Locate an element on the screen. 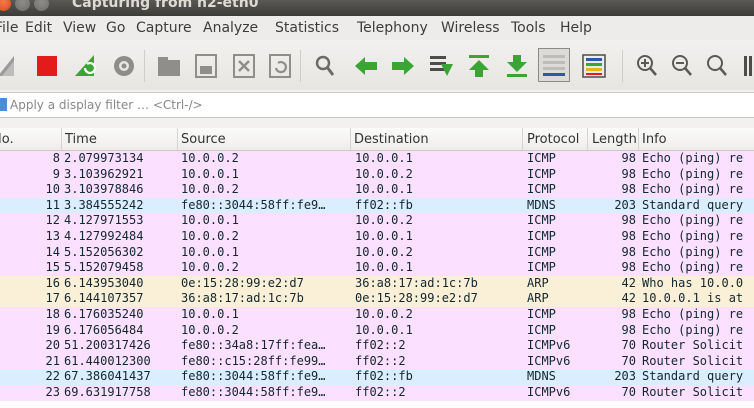 The height and width of the screenshot is (408, 754). shark-fin-start-icon is located at coordinates (11, 66).